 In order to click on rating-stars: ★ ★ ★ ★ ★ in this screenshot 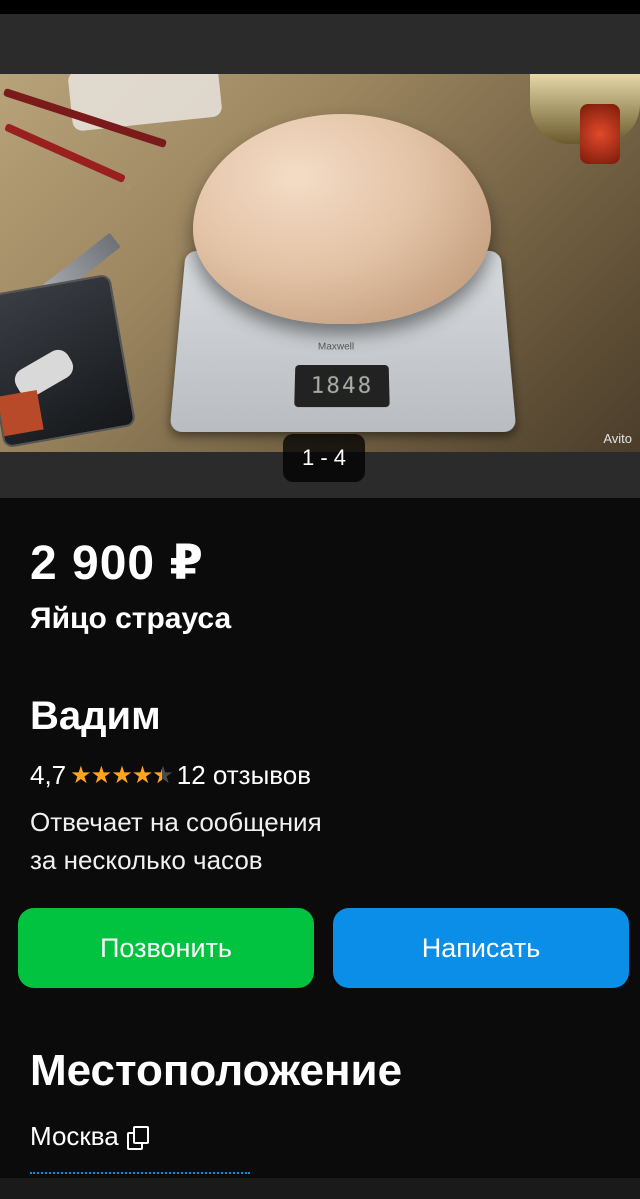, I will do `click(121, 775)`.